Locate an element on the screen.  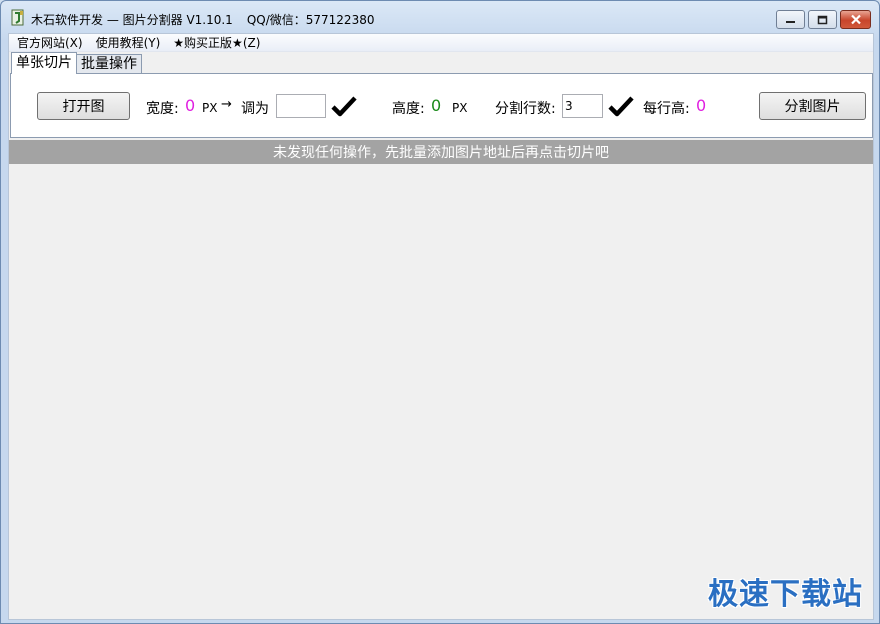
width-unit: PX is located at coordinates (210, 108).